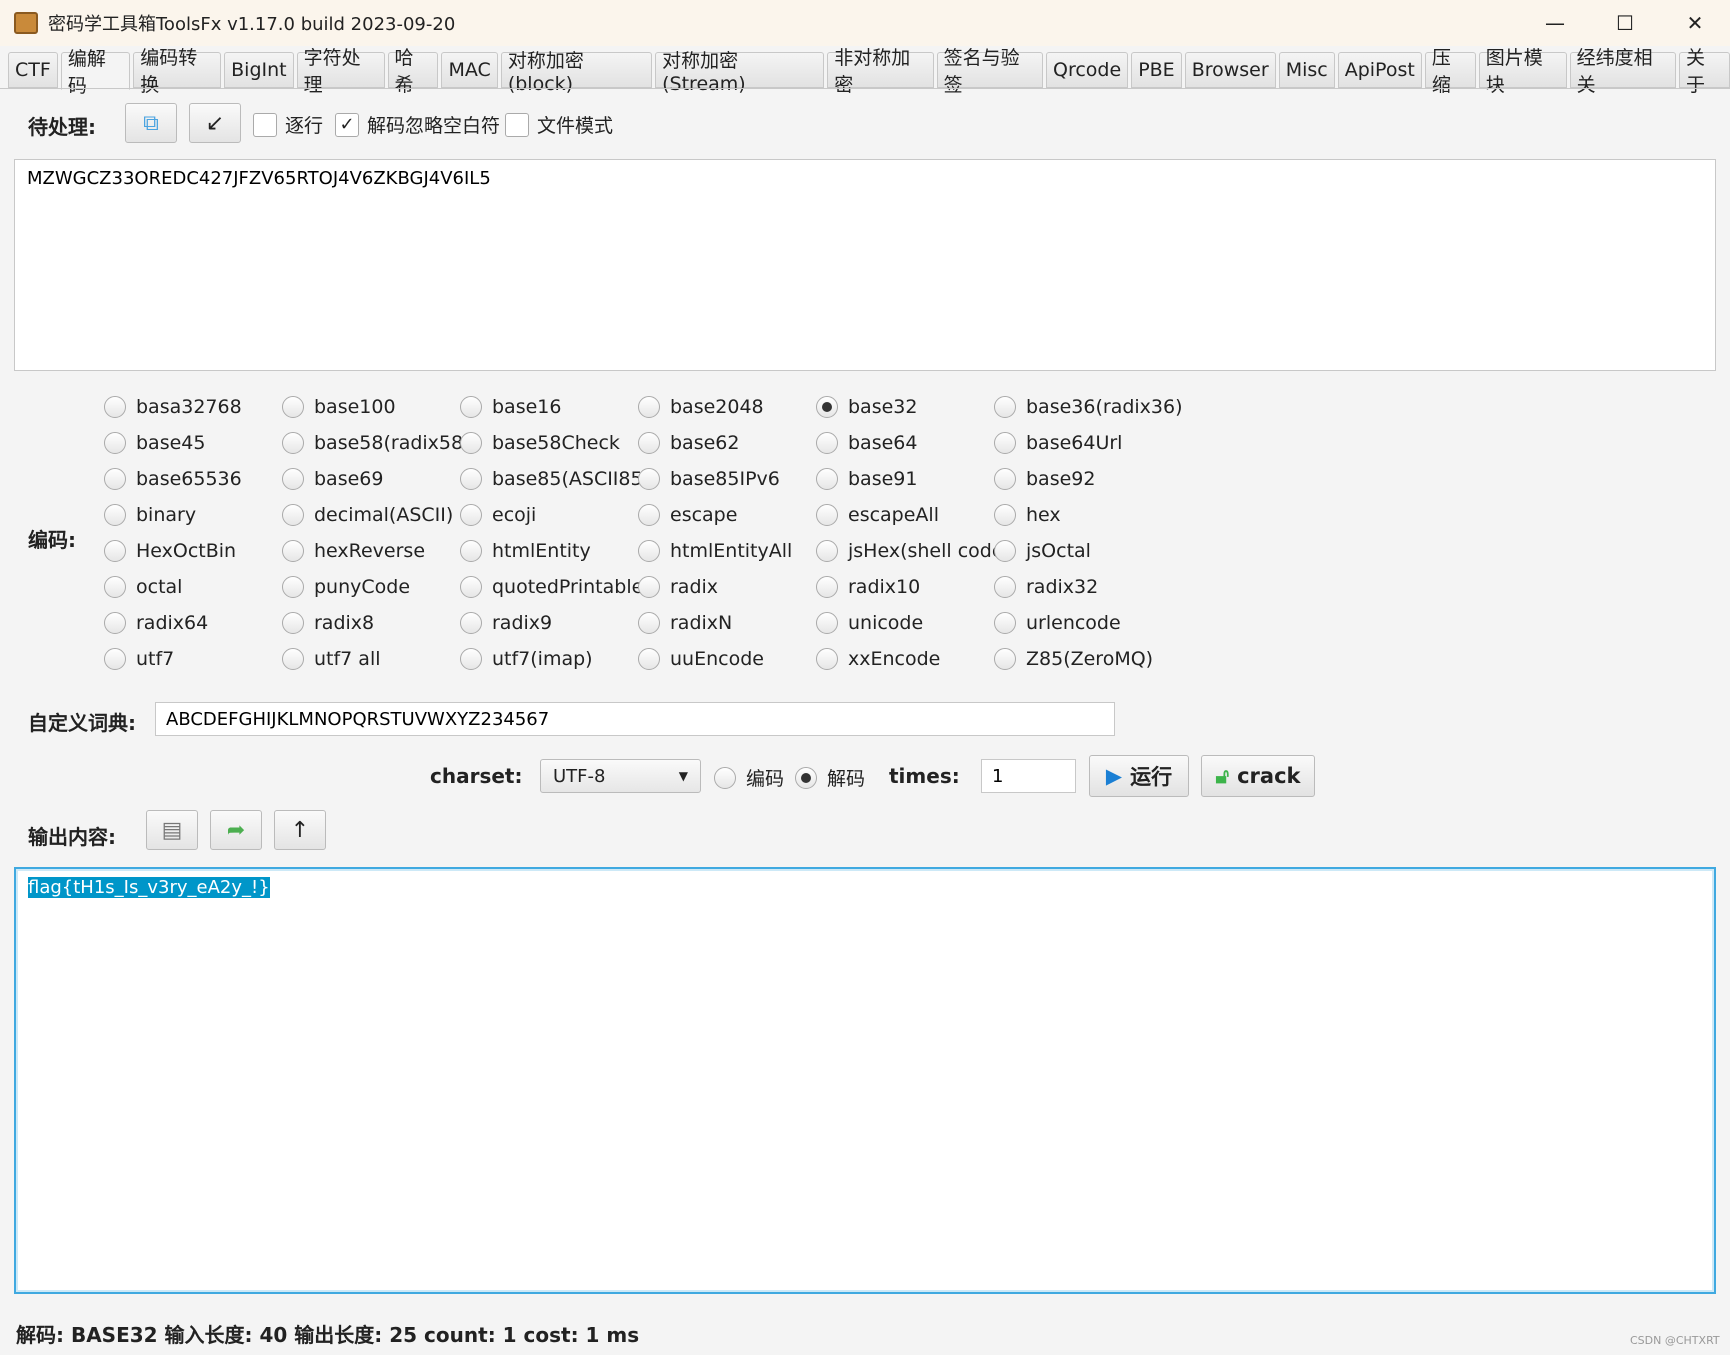 The height and width of the screenshot is (1355, 1730). I want to click on mode-encode-radio: 编码, so click(749, 777).